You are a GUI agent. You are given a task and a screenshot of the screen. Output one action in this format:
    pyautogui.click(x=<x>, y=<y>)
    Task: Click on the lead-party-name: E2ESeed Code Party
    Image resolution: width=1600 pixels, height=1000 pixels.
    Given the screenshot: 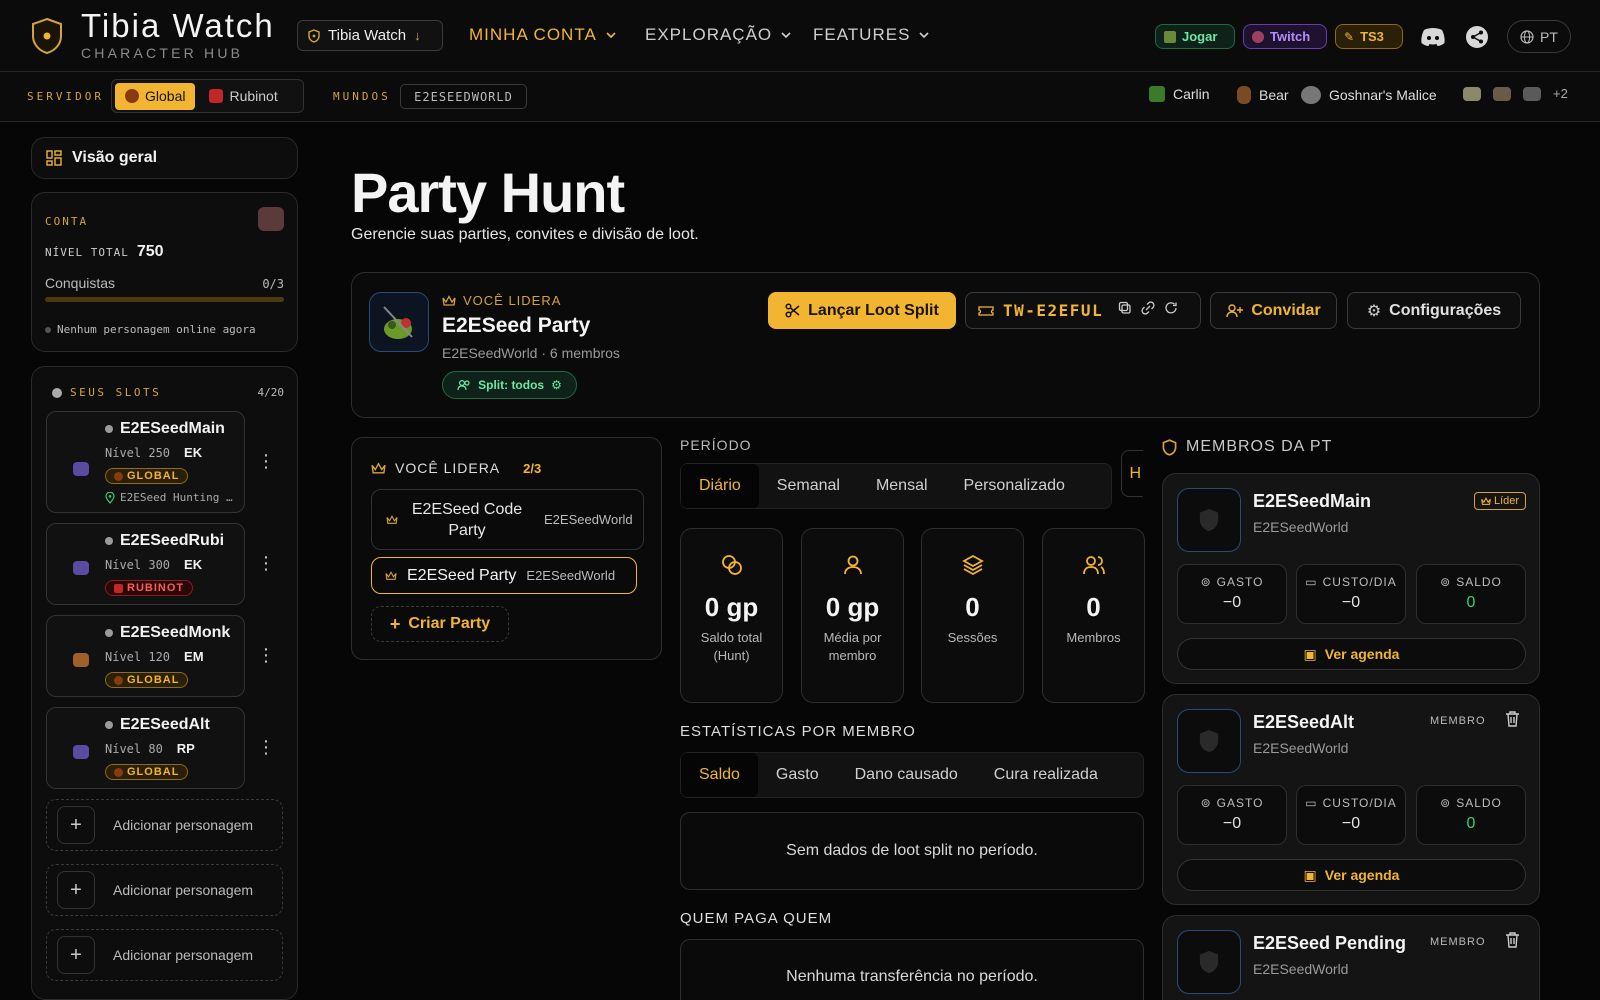 What is the action you would take?
    pyautogui.click(x=467, y=519)
    